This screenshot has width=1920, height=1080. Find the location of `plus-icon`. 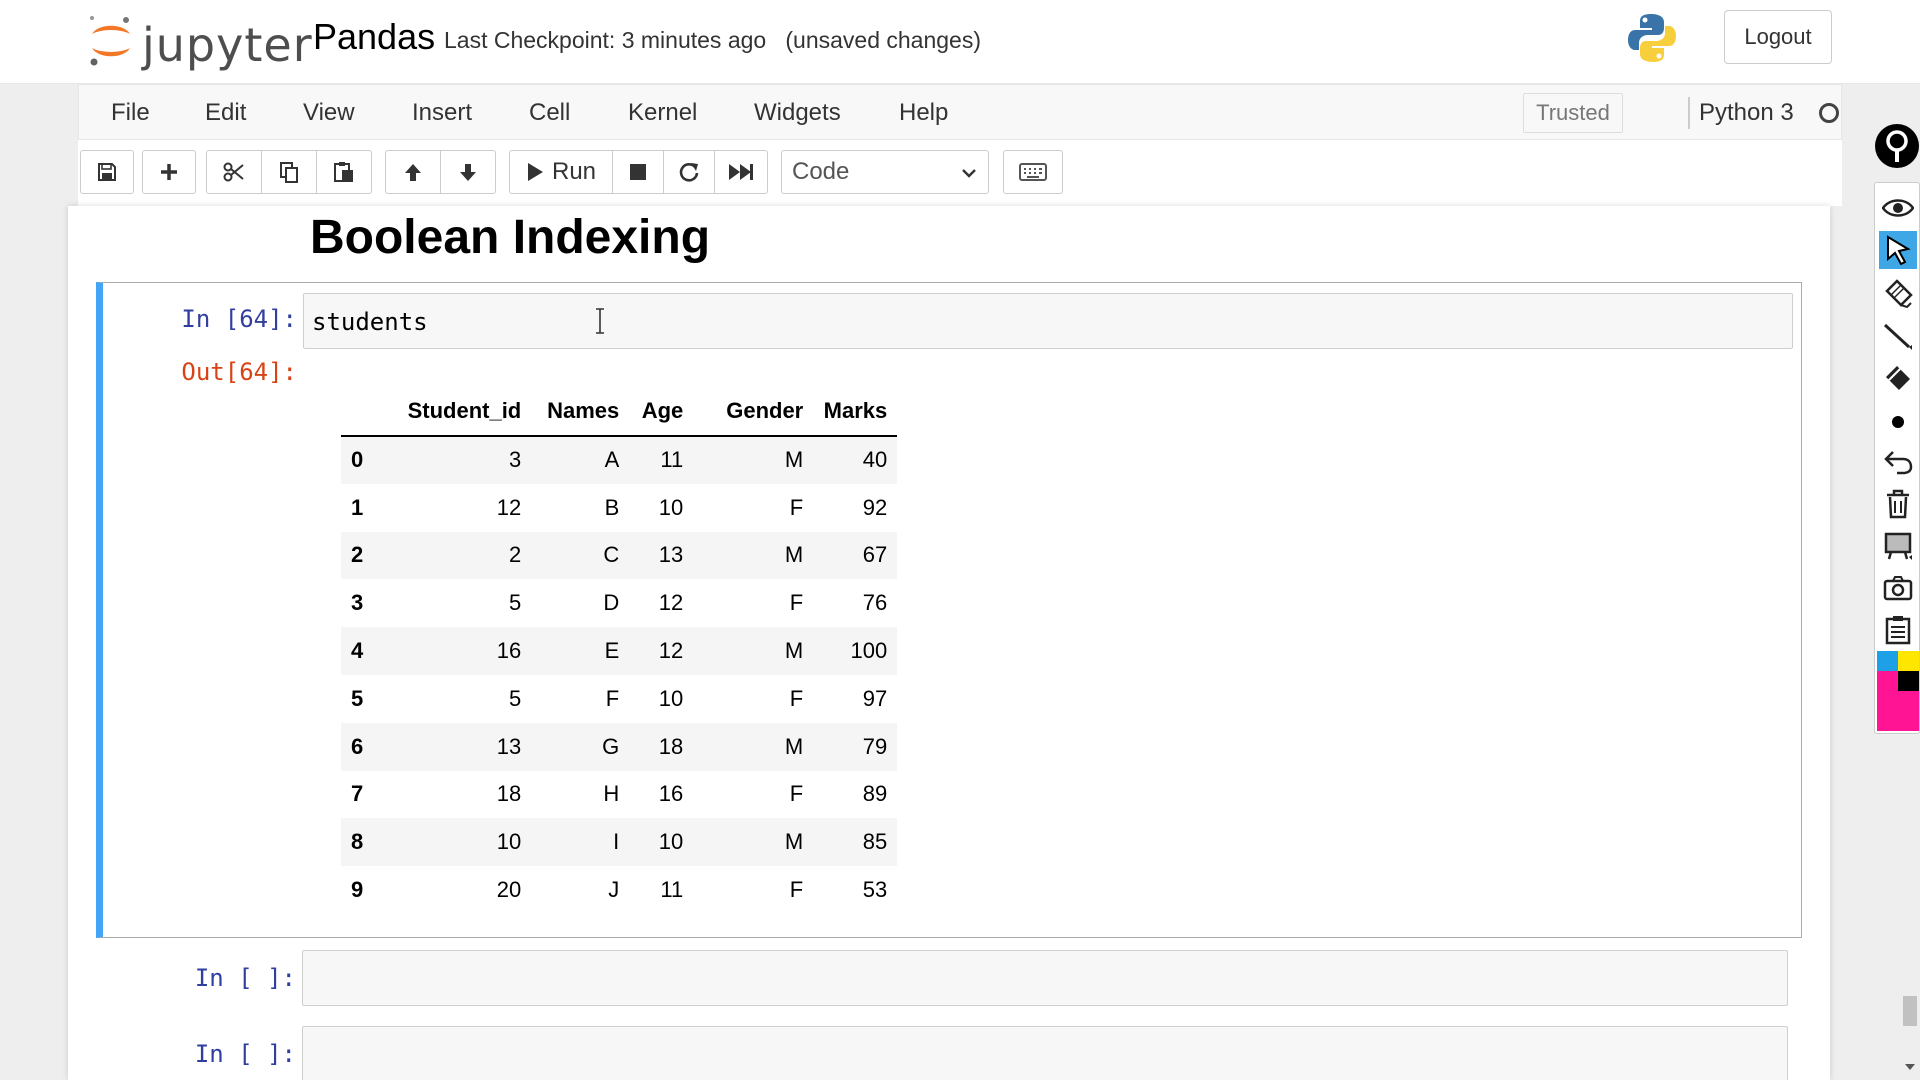

plus-icon is located at coordinates (169, 172).